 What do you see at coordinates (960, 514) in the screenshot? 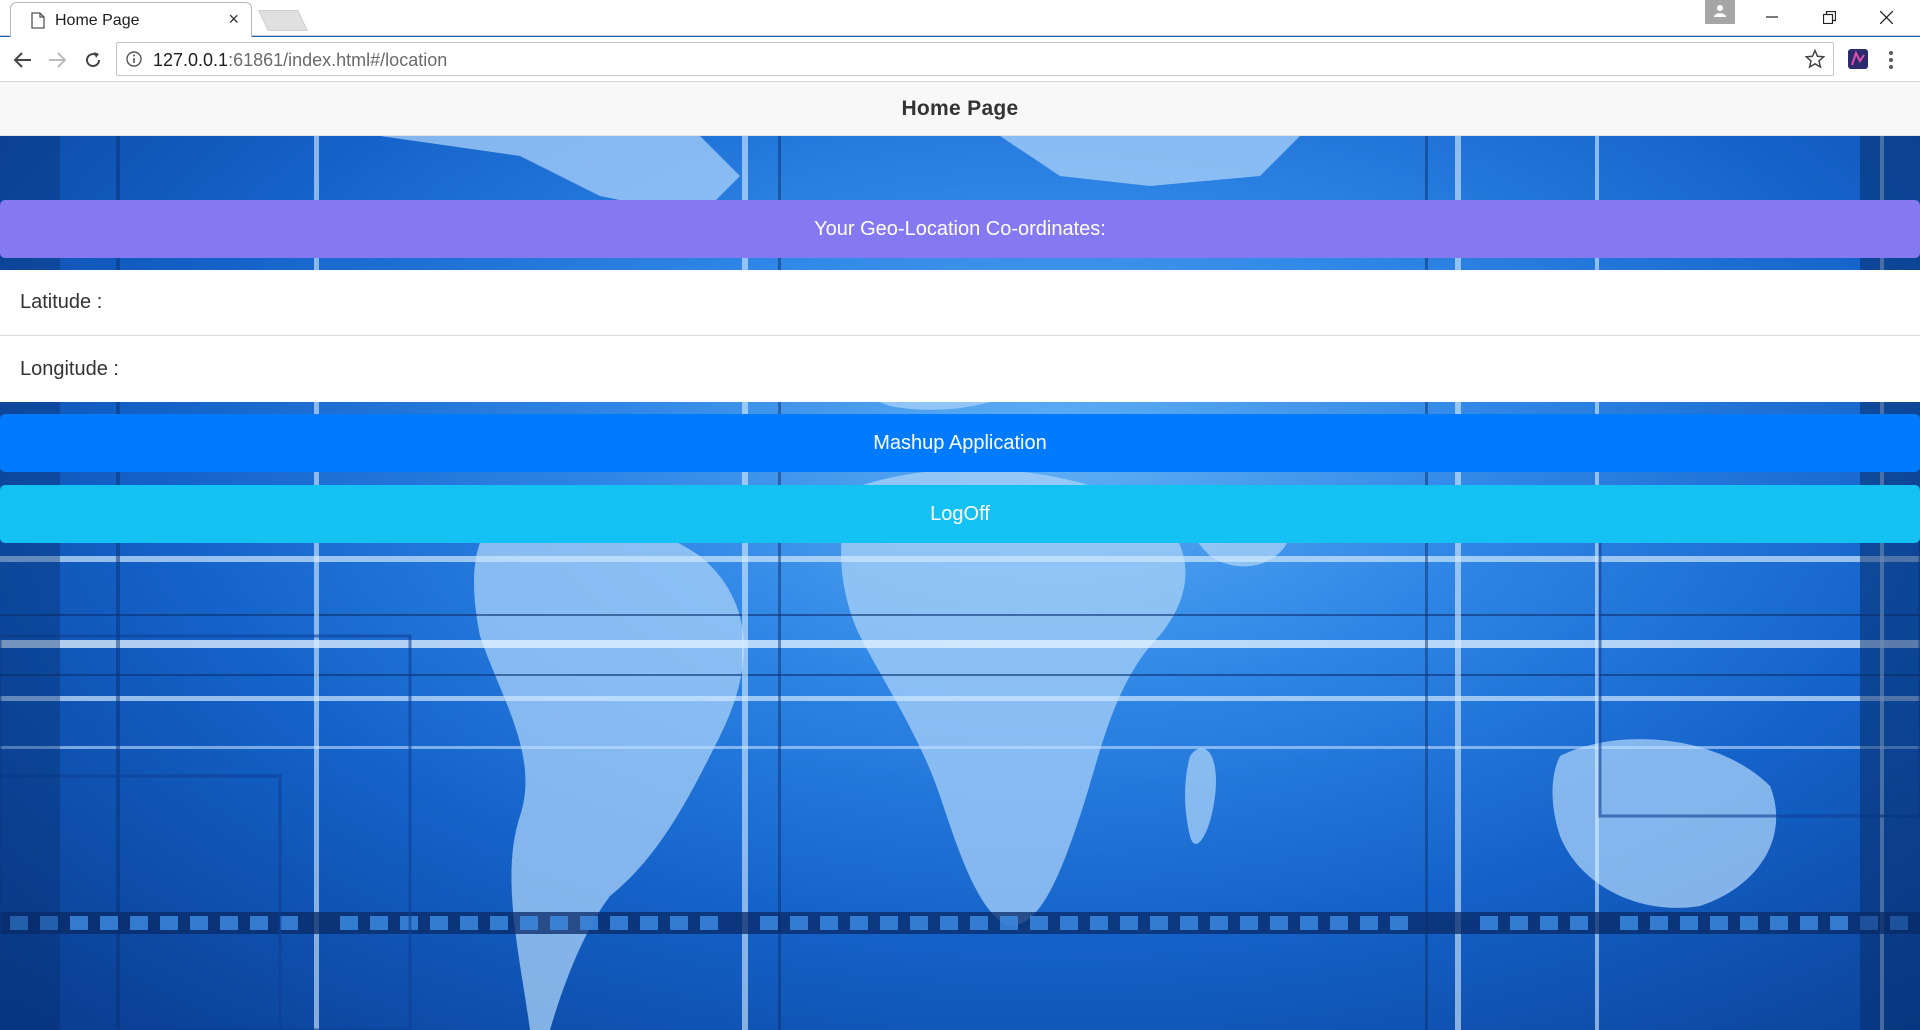
I see `logoff-button: LogOff` at bounding box center [960, 514].